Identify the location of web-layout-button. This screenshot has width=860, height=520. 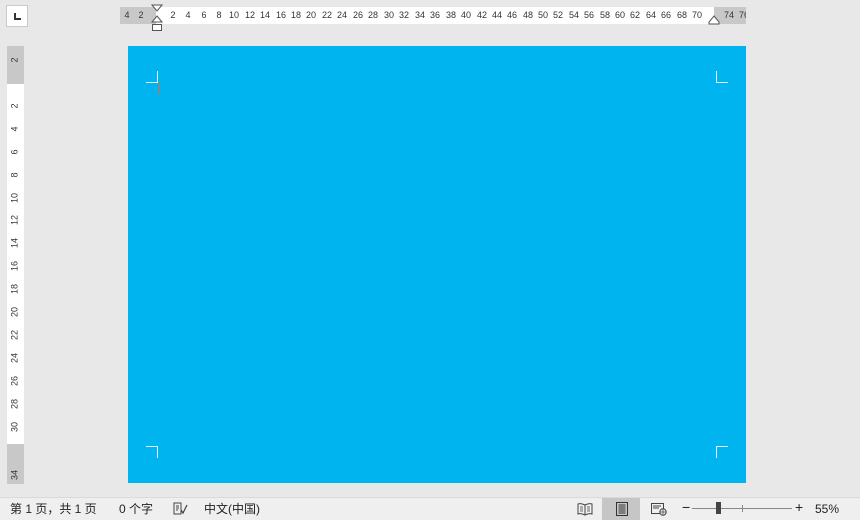
(658, 509).